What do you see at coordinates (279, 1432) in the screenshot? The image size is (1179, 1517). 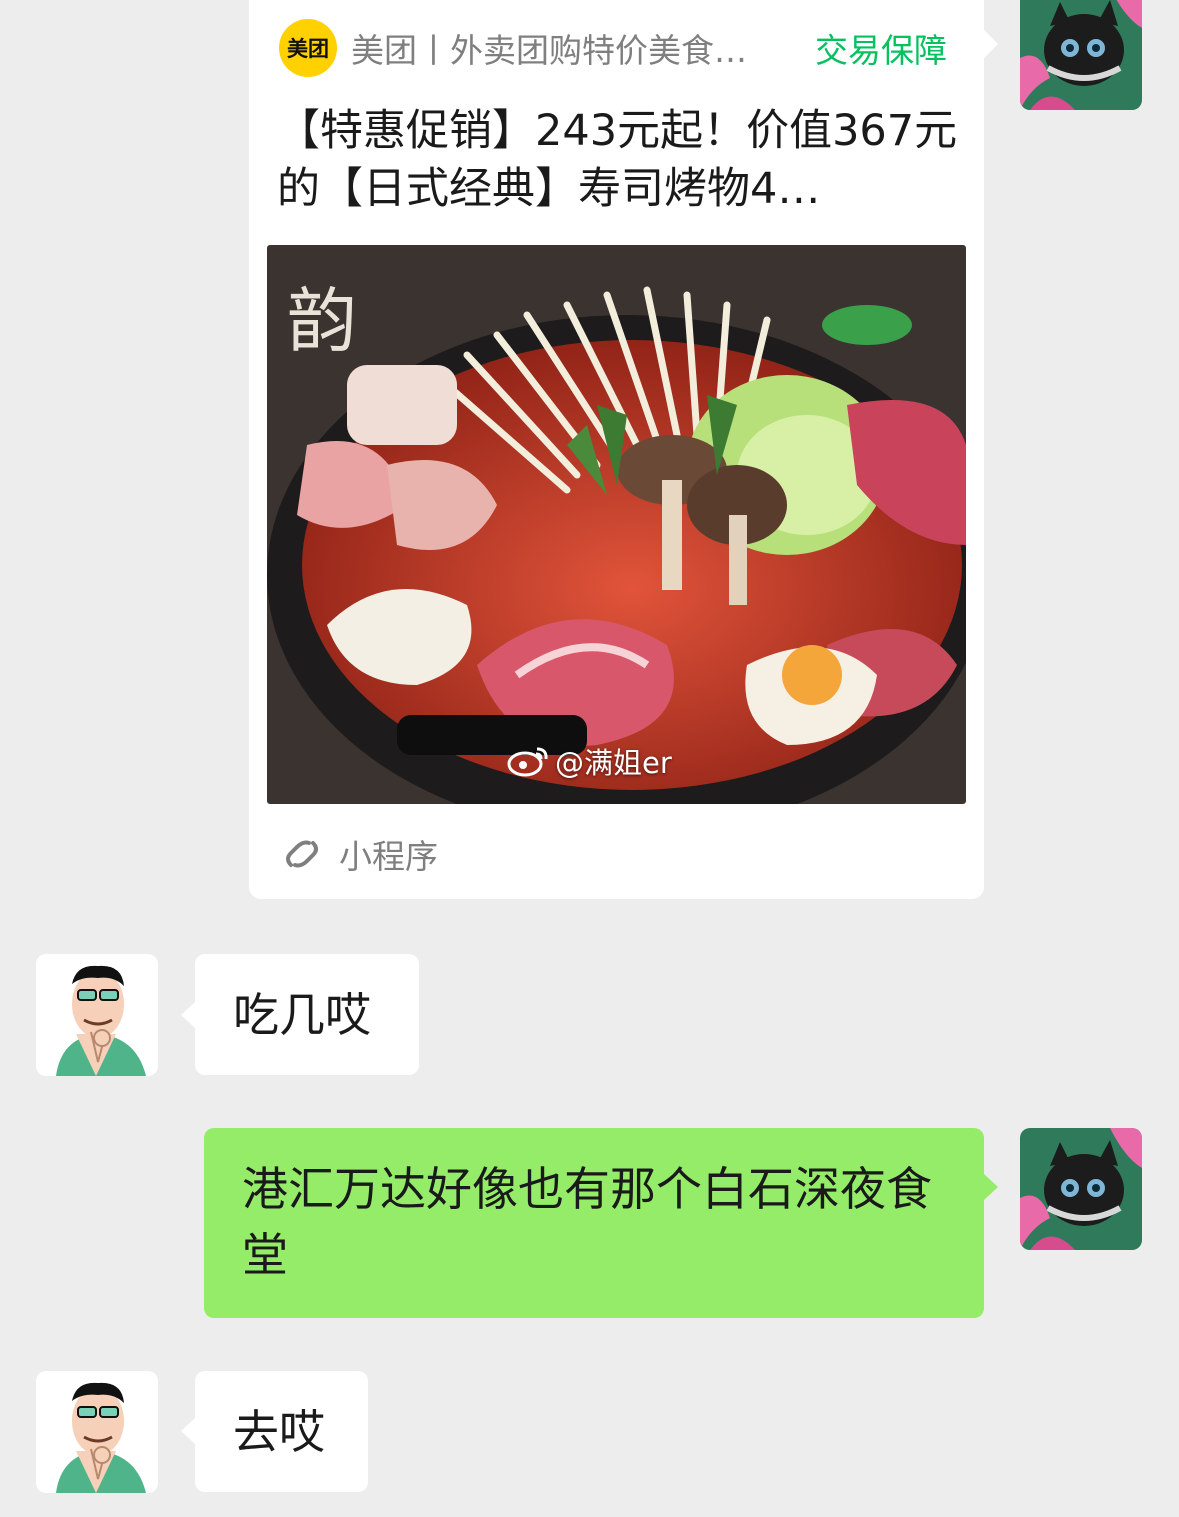 I see `message-text: 去哎` at bounding box center [279, 1432].